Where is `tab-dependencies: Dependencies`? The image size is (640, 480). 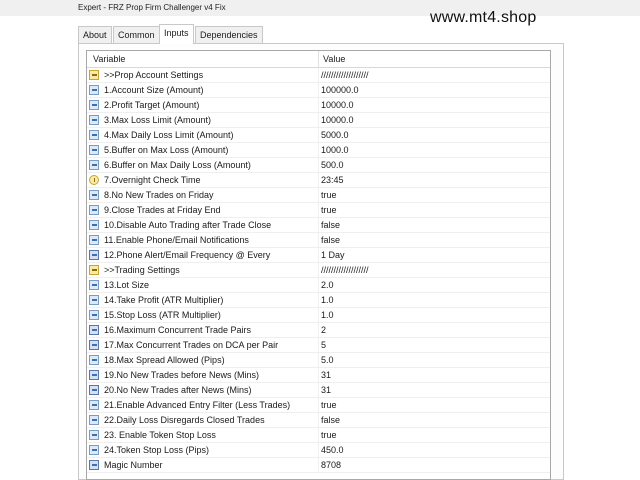 tab-dependencies: Dependencies is located at coordinates (229, 34).